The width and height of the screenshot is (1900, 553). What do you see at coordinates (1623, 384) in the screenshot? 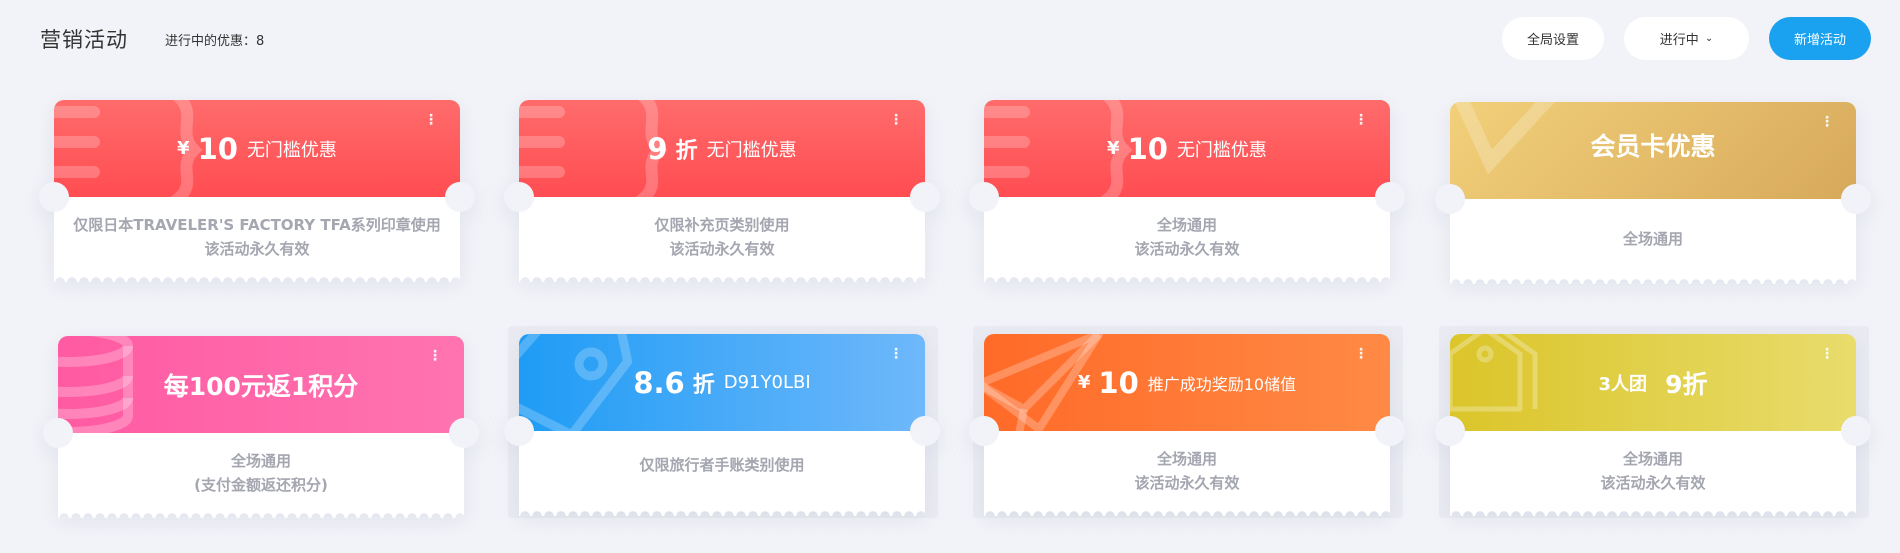
I see `group-size: 3人团` at bounding box center [1623, 384].